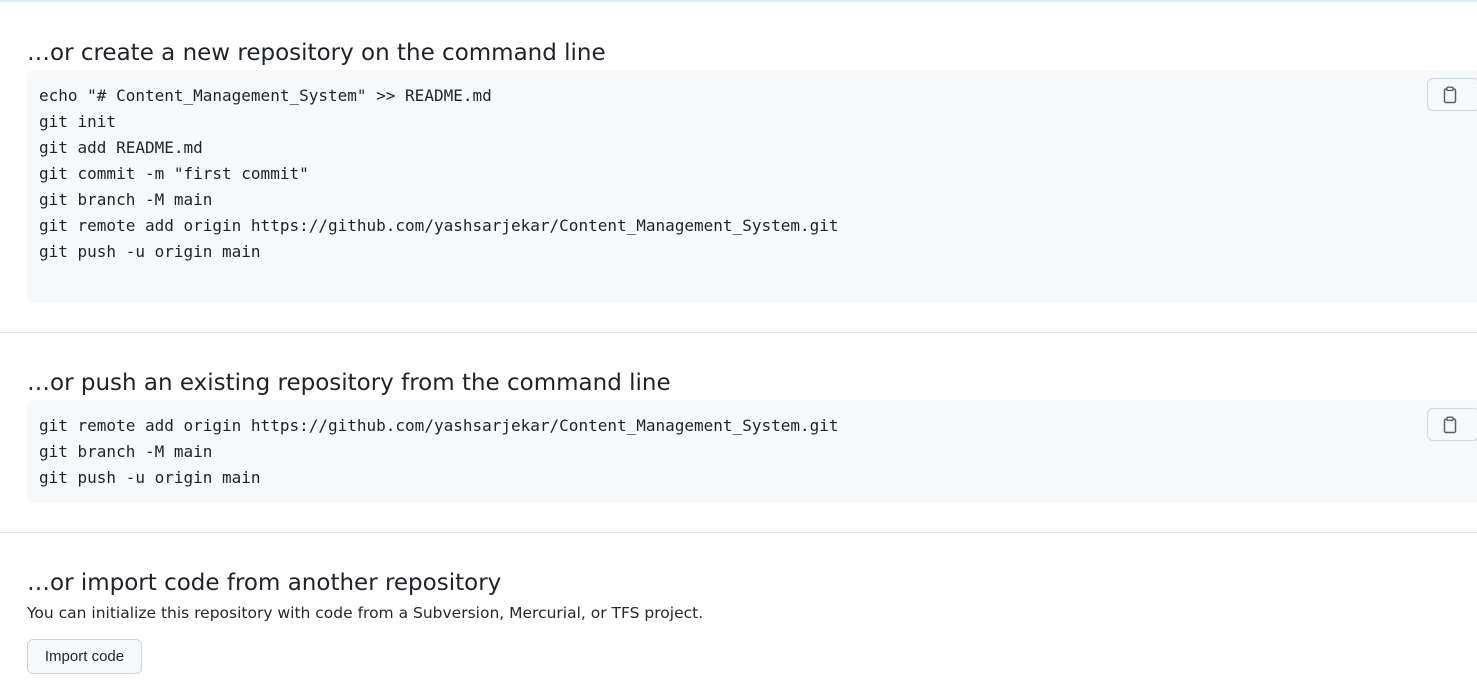 The width and height of the screenshot is (1477, 691). Describe the element at coordinates (738, 1) in the screenshot. I see `top-border` at that location.